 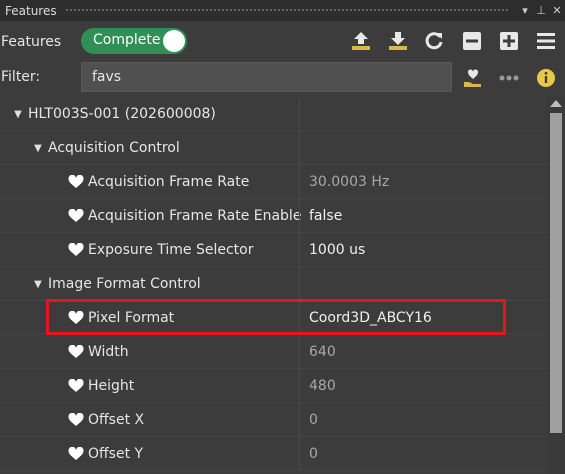 What do you see at coordinates (473, 78) in the screenshot?
I see `favorites-icon` at bounding box center [473, 78].